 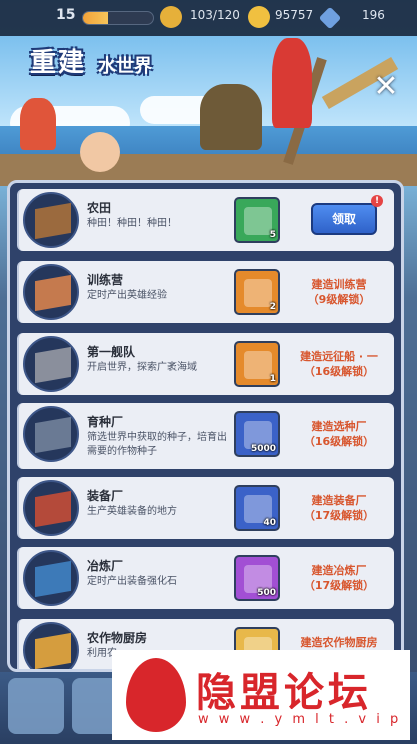 What do you see at coordinates (99, 208) in the screenshot?
I see `building-name: 农田` at bounding box center [99, 208].